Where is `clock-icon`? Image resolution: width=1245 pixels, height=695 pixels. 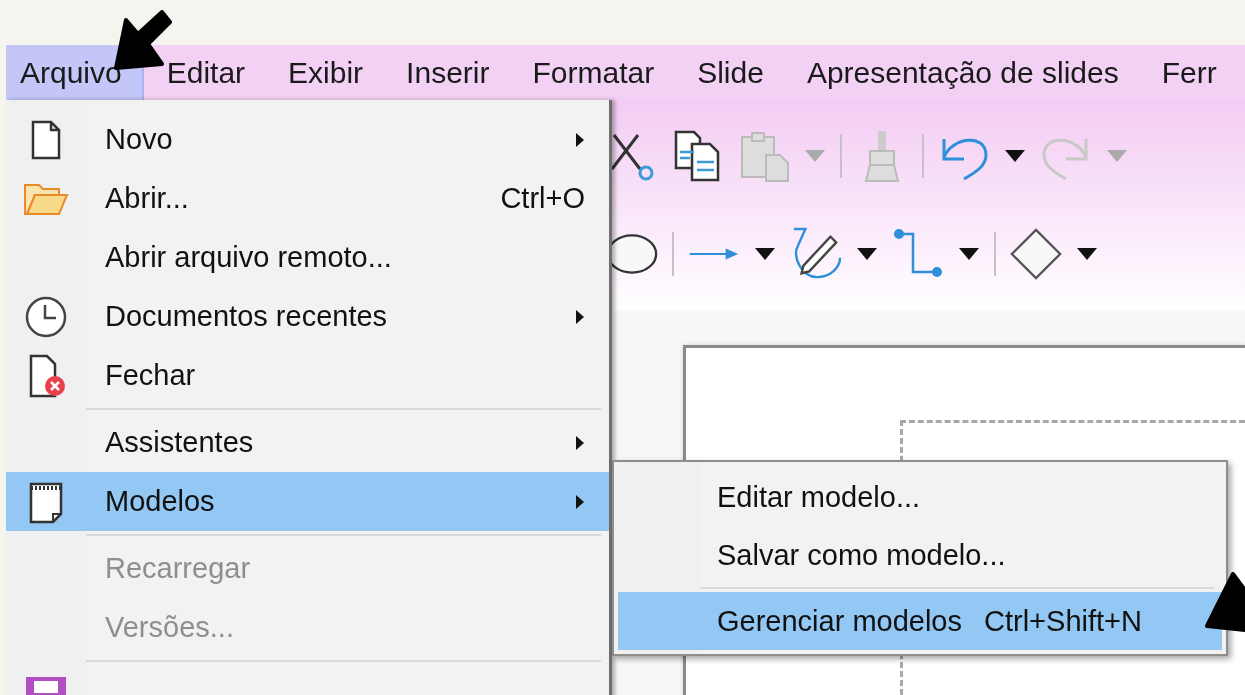
clock-icon is located at coordinates (46, 316).